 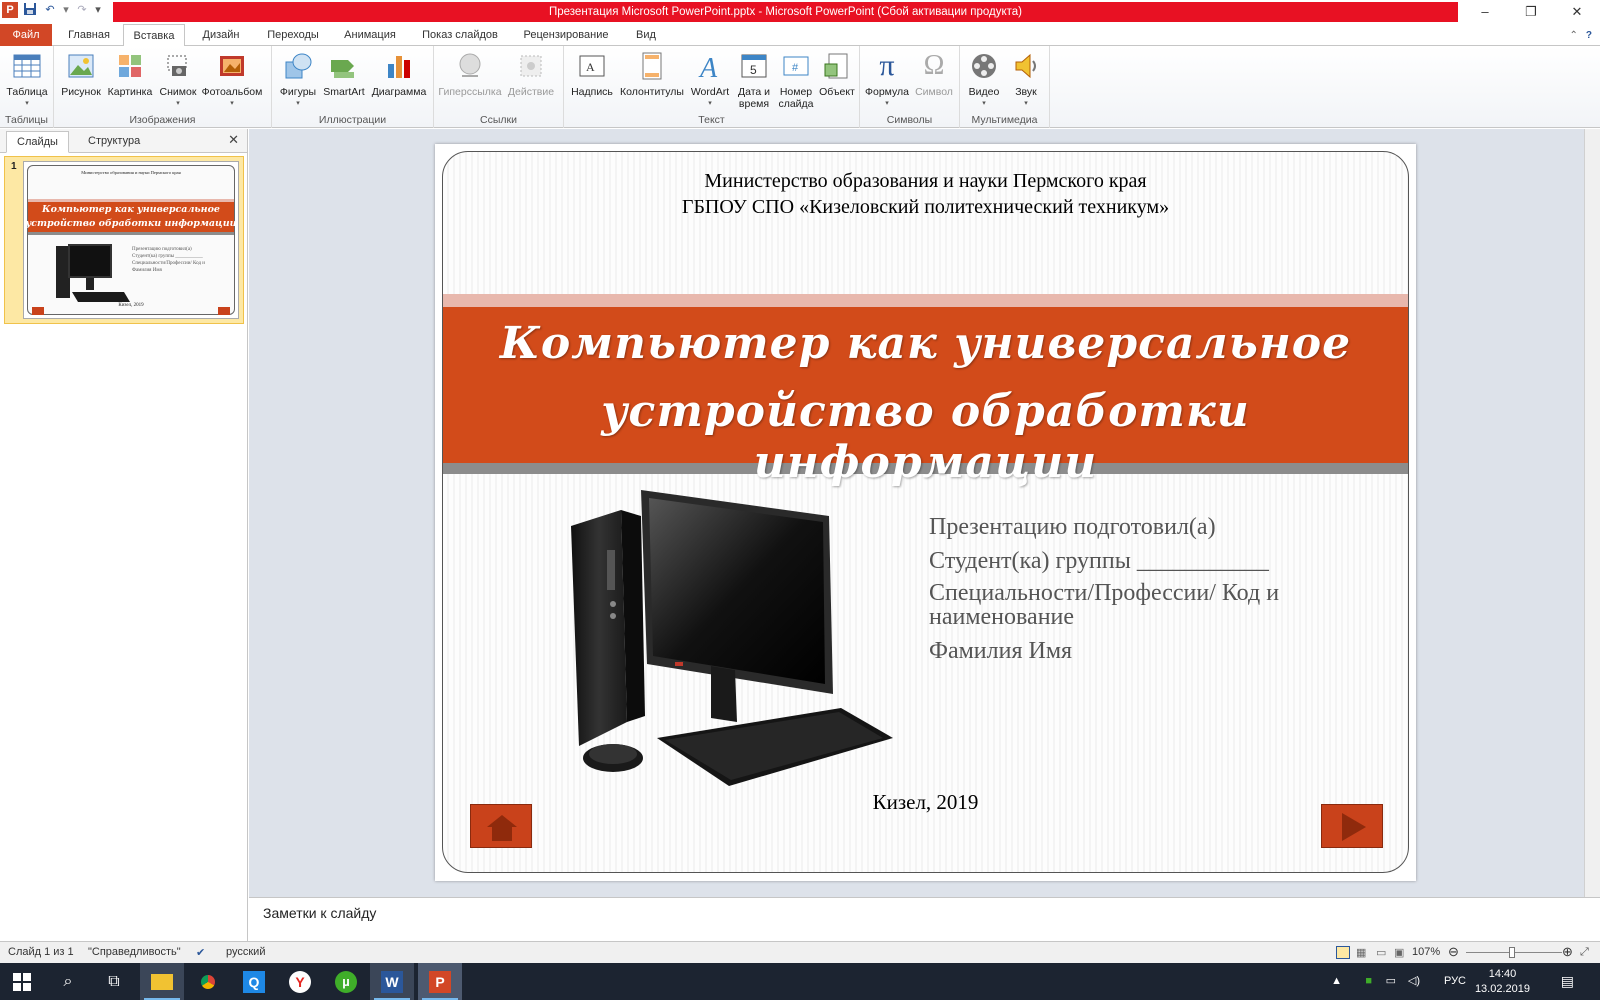 What do you see at coordinates (646, 35) in the screenshot?
I see `tab-view: Вид` at bounding box center [646, 35].